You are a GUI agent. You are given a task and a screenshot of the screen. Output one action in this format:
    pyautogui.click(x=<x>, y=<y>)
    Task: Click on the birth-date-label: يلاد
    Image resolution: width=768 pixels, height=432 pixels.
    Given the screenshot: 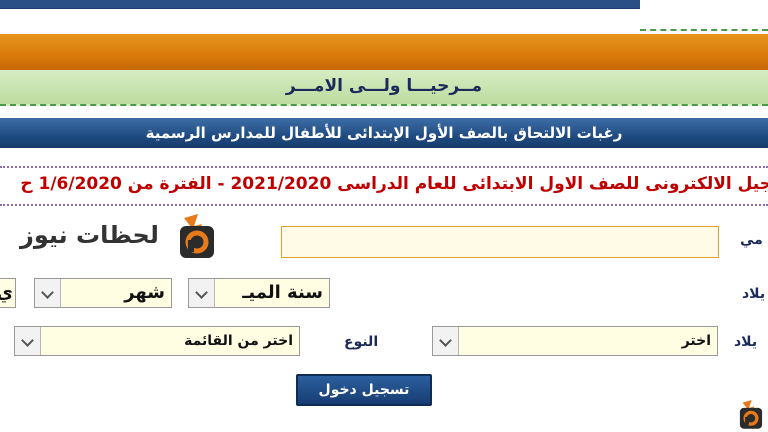 What is the action you would take?
    pyautogui.click(x=754, y=294)
    